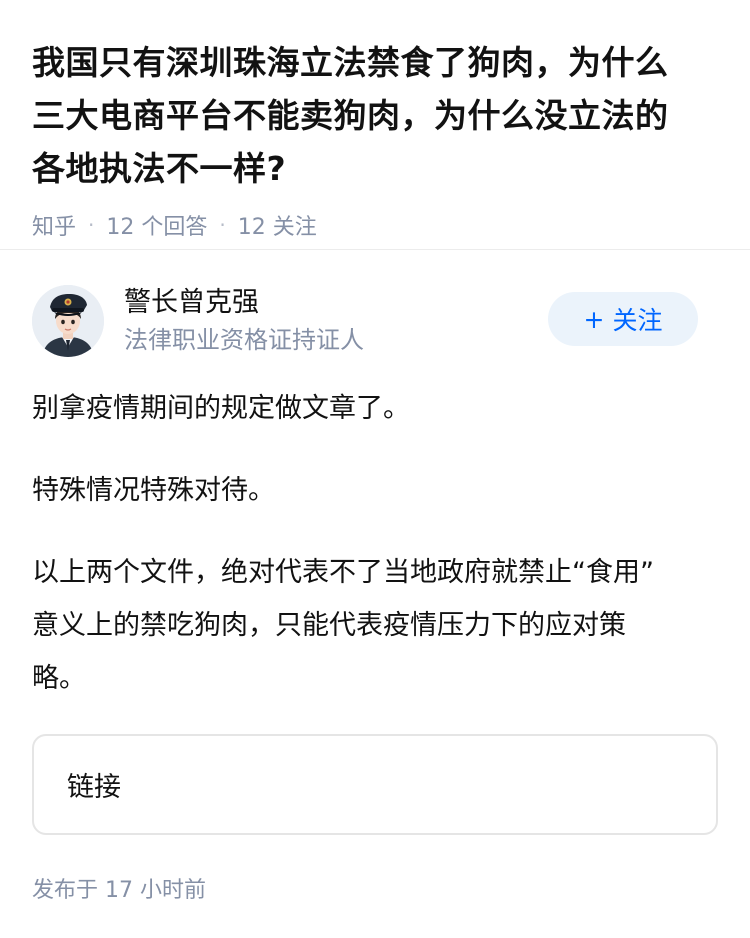  Describe the element at coordinates (294, 227) in the screenshot. I see `followers-count-label: 关注` at that location.